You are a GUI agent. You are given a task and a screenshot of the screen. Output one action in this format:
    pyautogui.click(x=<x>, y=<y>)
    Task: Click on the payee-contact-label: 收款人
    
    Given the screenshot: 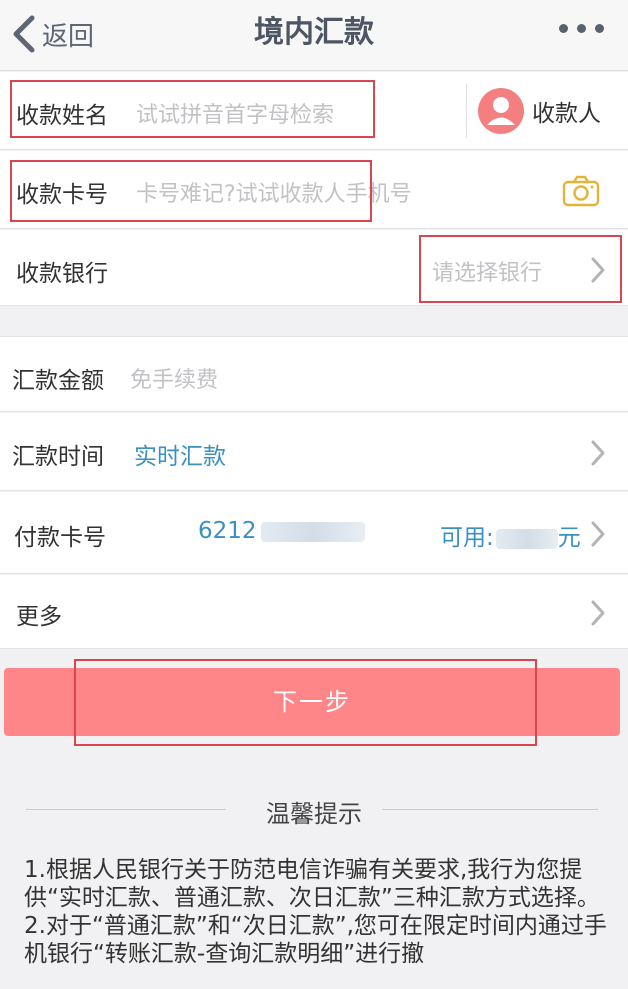 What is the action you would take?
    pyautogui.click(x=566, y=114)
    